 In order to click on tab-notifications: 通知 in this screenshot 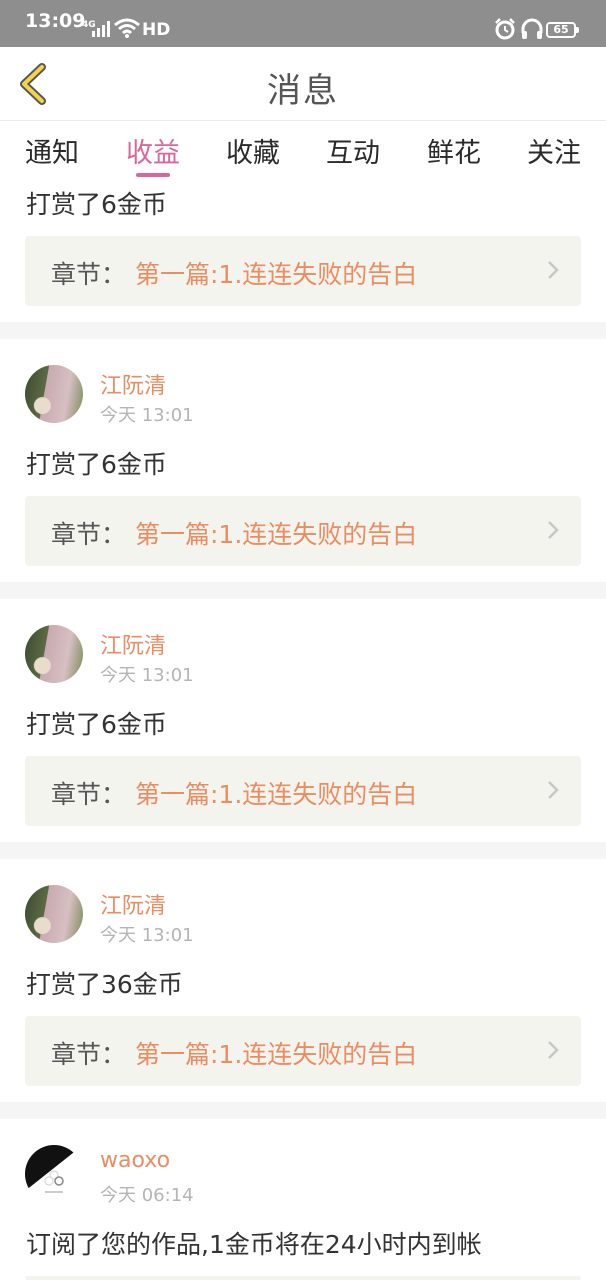, I will do `click(52, 150)`.